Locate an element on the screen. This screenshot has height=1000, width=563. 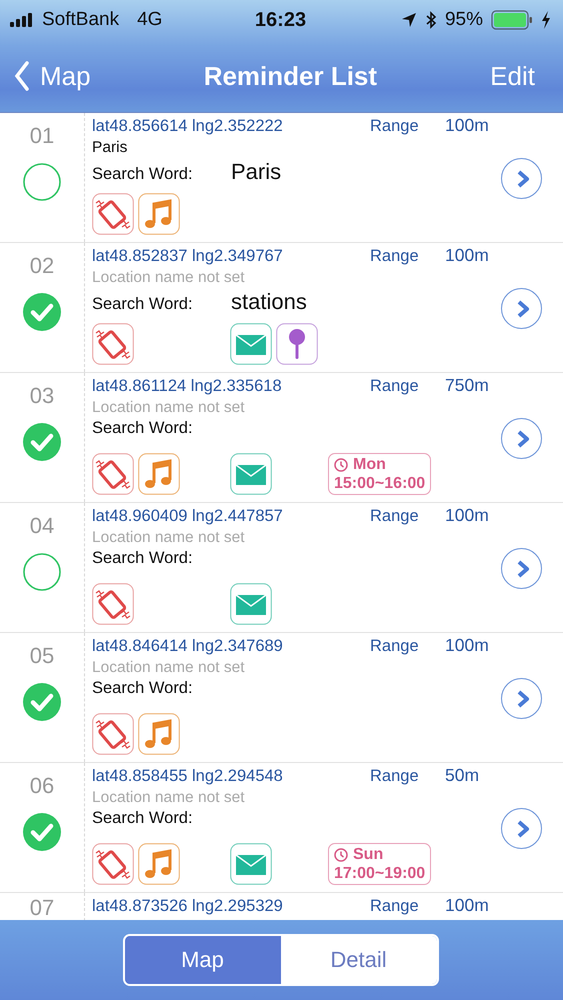
search-word-value: Paris is located at coordinates (256, 172).